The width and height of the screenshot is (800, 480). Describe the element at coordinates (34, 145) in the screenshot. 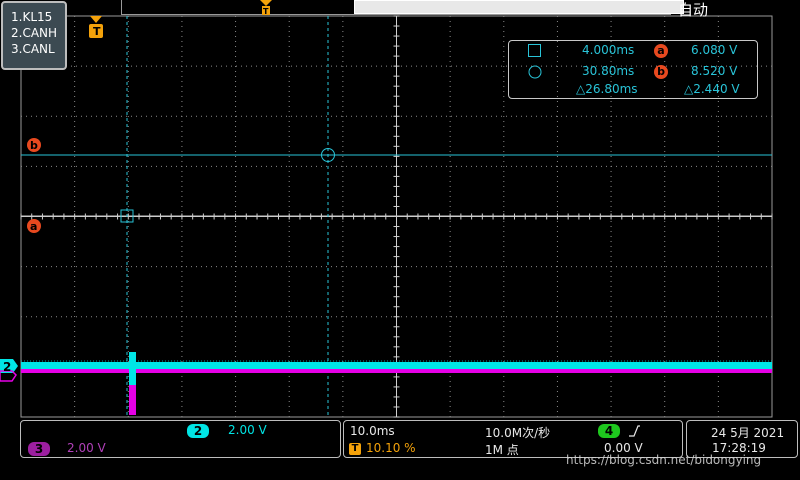

I see `cursor-b-badge-label: b` at that location.